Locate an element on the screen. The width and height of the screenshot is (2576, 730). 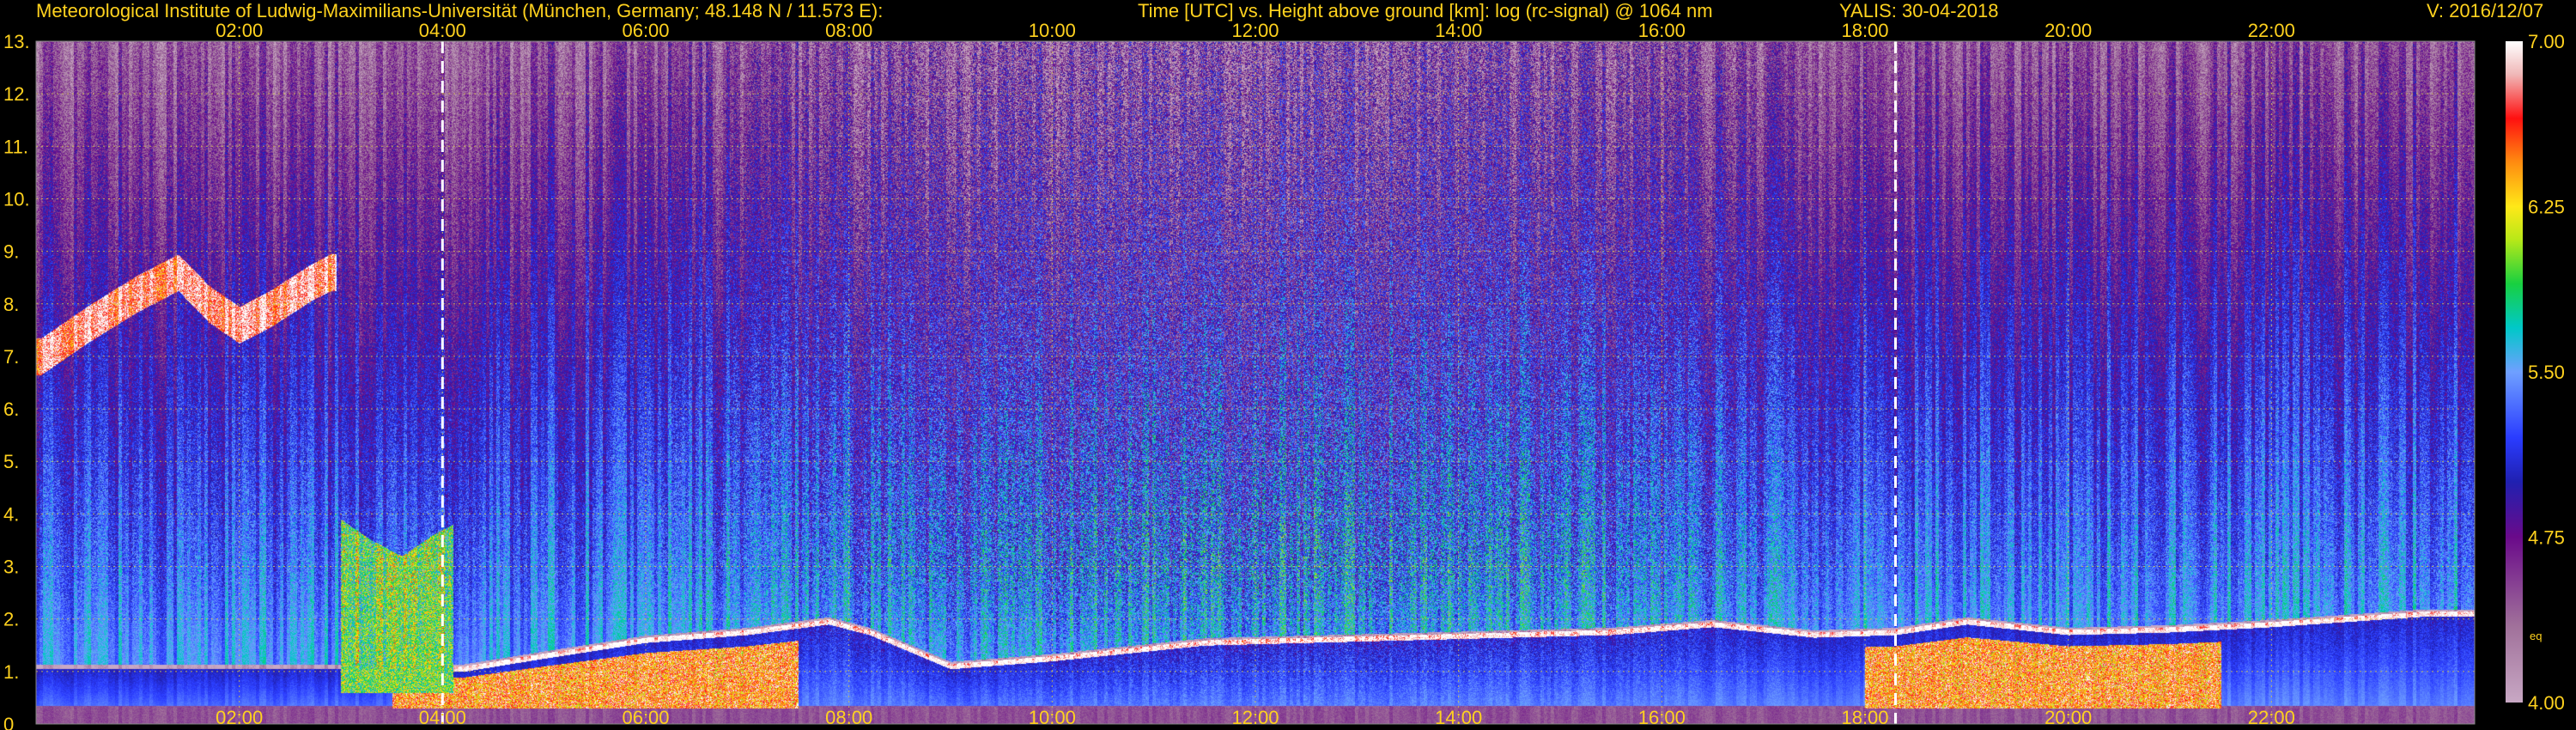
y-tick-label: 5. is located at coordinates (11, 461).